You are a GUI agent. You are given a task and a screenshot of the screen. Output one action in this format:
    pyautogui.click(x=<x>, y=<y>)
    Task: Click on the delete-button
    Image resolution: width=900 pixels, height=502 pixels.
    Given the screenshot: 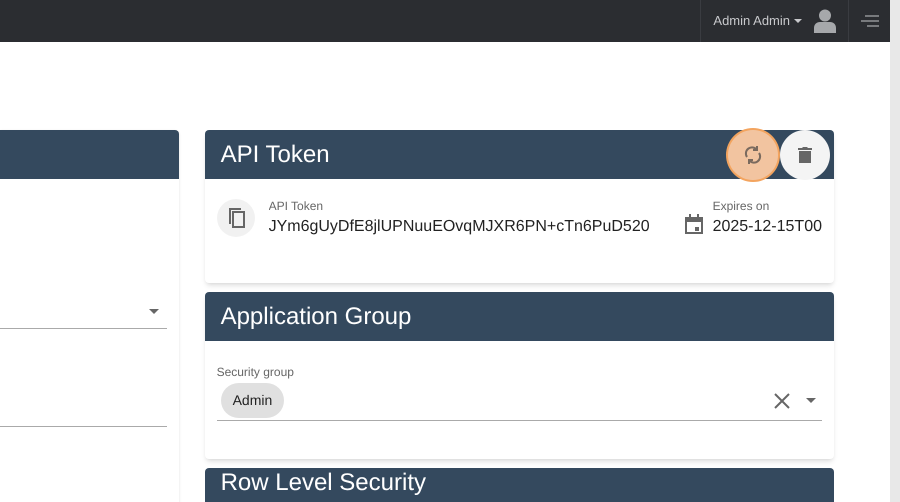 What is the action you would take?
    pyautogui.click(x=805, y=155)
    